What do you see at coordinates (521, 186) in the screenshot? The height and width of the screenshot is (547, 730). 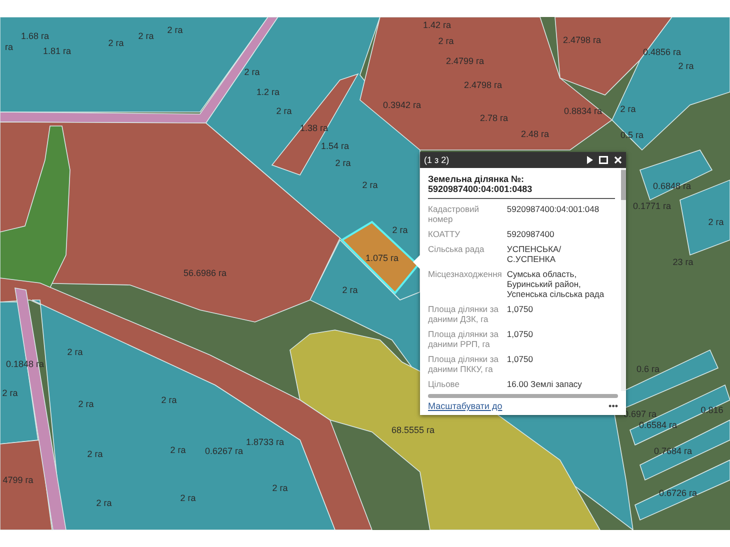 I see `parcel-title: Земельна ділянка №: 5920987400:04:001:0483` at bounding box center [521, 186].